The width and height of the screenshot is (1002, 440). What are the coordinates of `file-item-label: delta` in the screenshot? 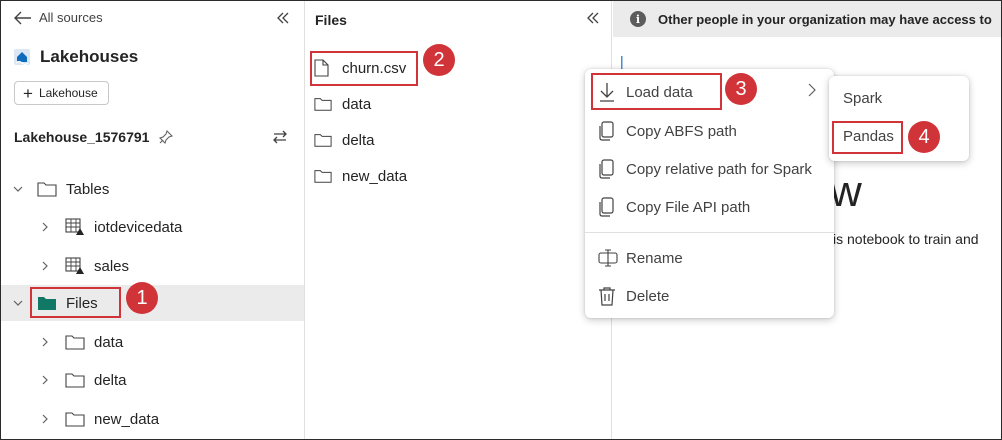 It's located at (358, 140).